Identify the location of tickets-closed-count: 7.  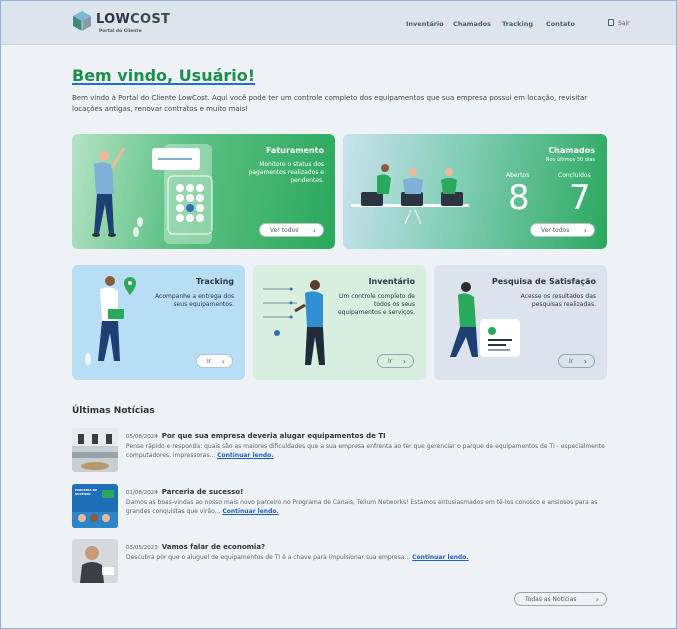
(580, 198).